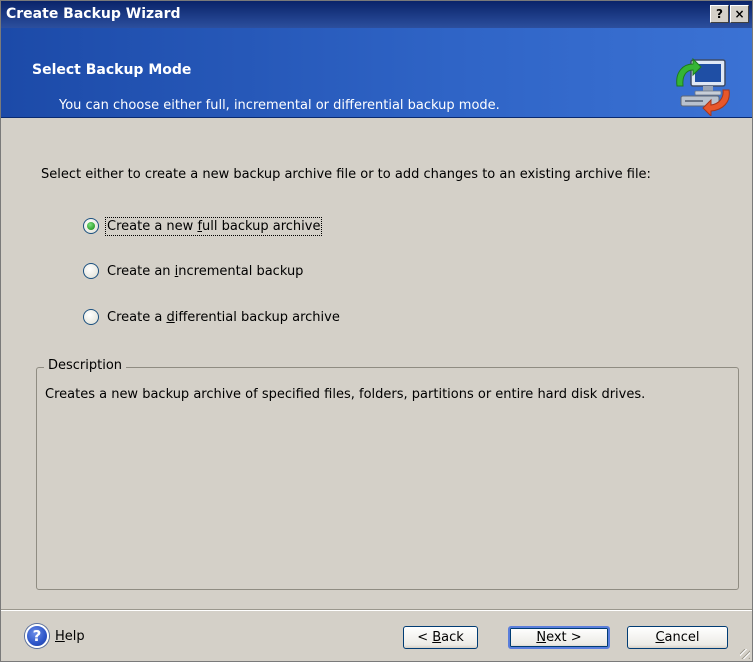  Describe the element at coordinates (112, 70) in the screenshot. I see `page-title: Select Backup Mode` at that location.